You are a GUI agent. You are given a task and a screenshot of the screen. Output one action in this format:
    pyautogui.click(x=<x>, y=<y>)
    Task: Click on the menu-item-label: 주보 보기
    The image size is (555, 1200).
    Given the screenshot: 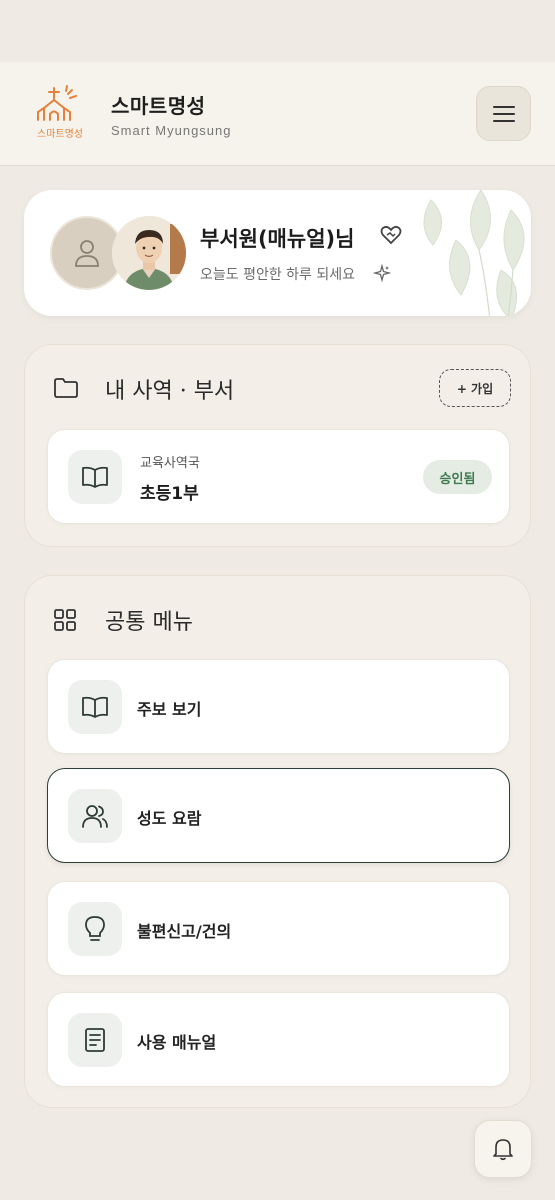 What is the action you would take?
    pyautogui.click(x=169, y=709)
    